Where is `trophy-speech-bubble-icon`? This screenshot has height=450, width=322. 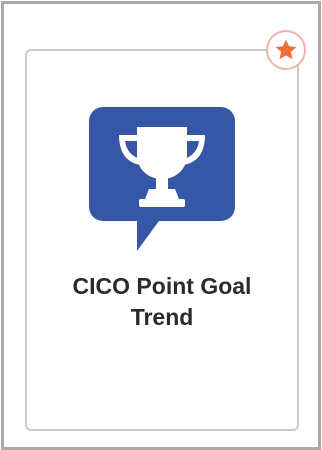 trophy-speech-bubble-icon is located at coordinates (162, 180).